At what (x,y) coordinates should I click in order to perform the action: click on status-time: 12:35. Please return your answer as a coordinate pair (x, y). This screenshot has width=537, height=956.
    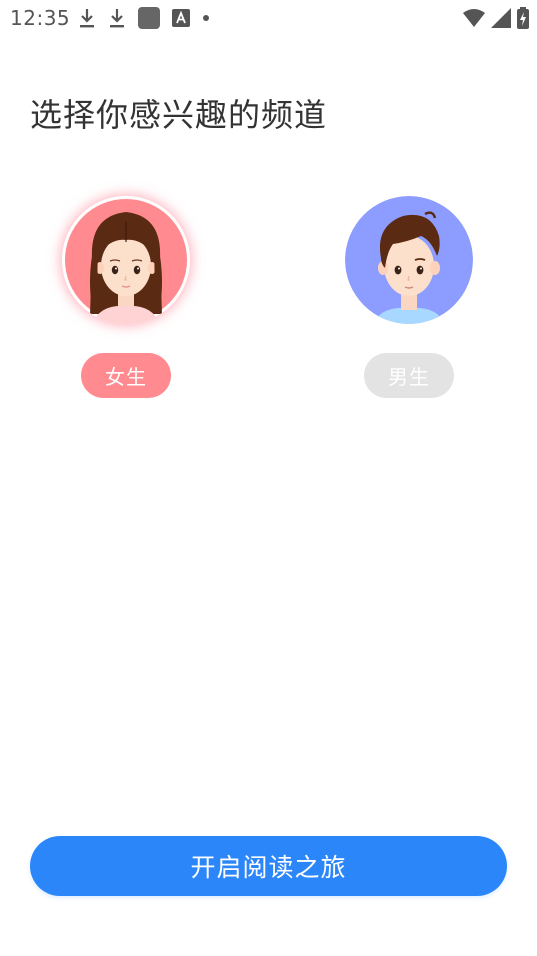
    Looking at the image, I should click on (40, 18).